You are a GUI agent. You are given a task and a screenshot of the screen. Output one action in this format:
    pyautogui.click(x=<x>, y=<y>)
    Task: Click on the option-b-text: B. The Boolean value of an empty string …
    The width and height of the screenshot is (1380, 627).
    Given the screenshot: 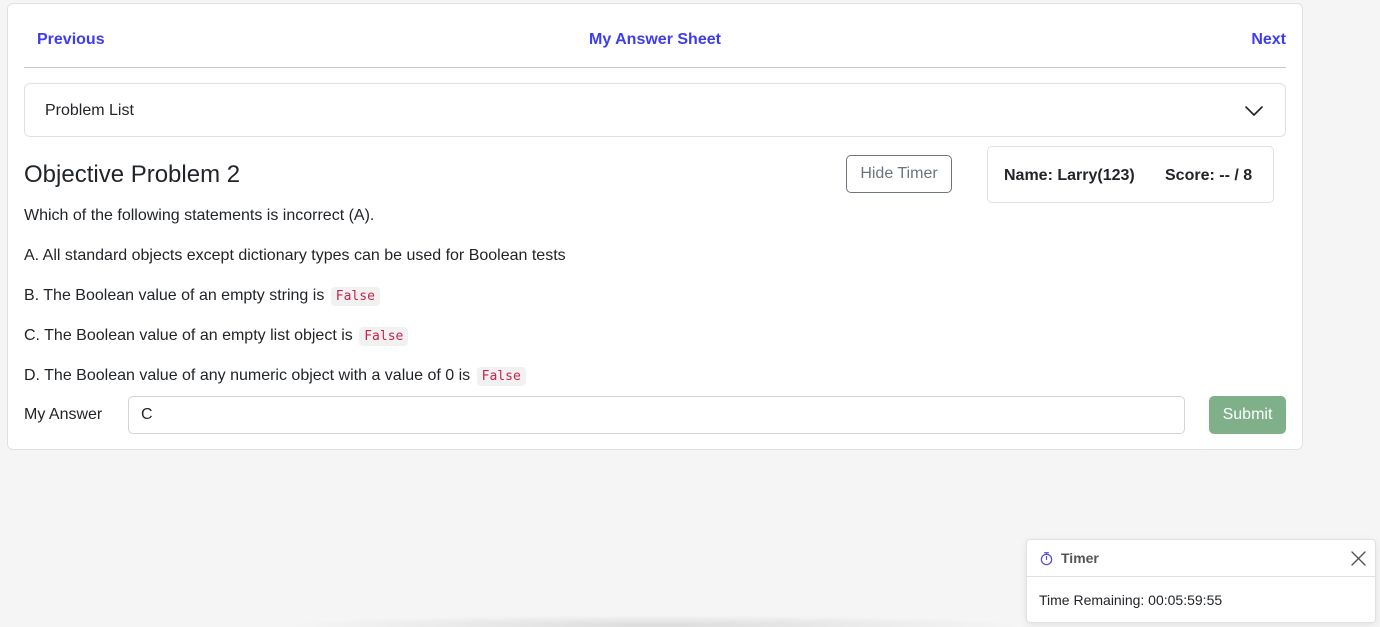 What is the action you would take?
    pyautogui.click(x=174, y=295)
    